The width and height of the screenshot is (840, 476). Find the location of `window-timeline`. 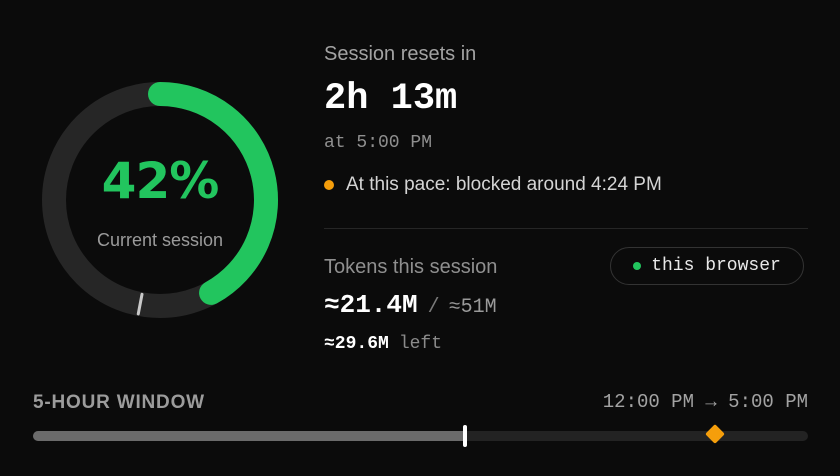

window-timeline is located at coordinates (420, 435).